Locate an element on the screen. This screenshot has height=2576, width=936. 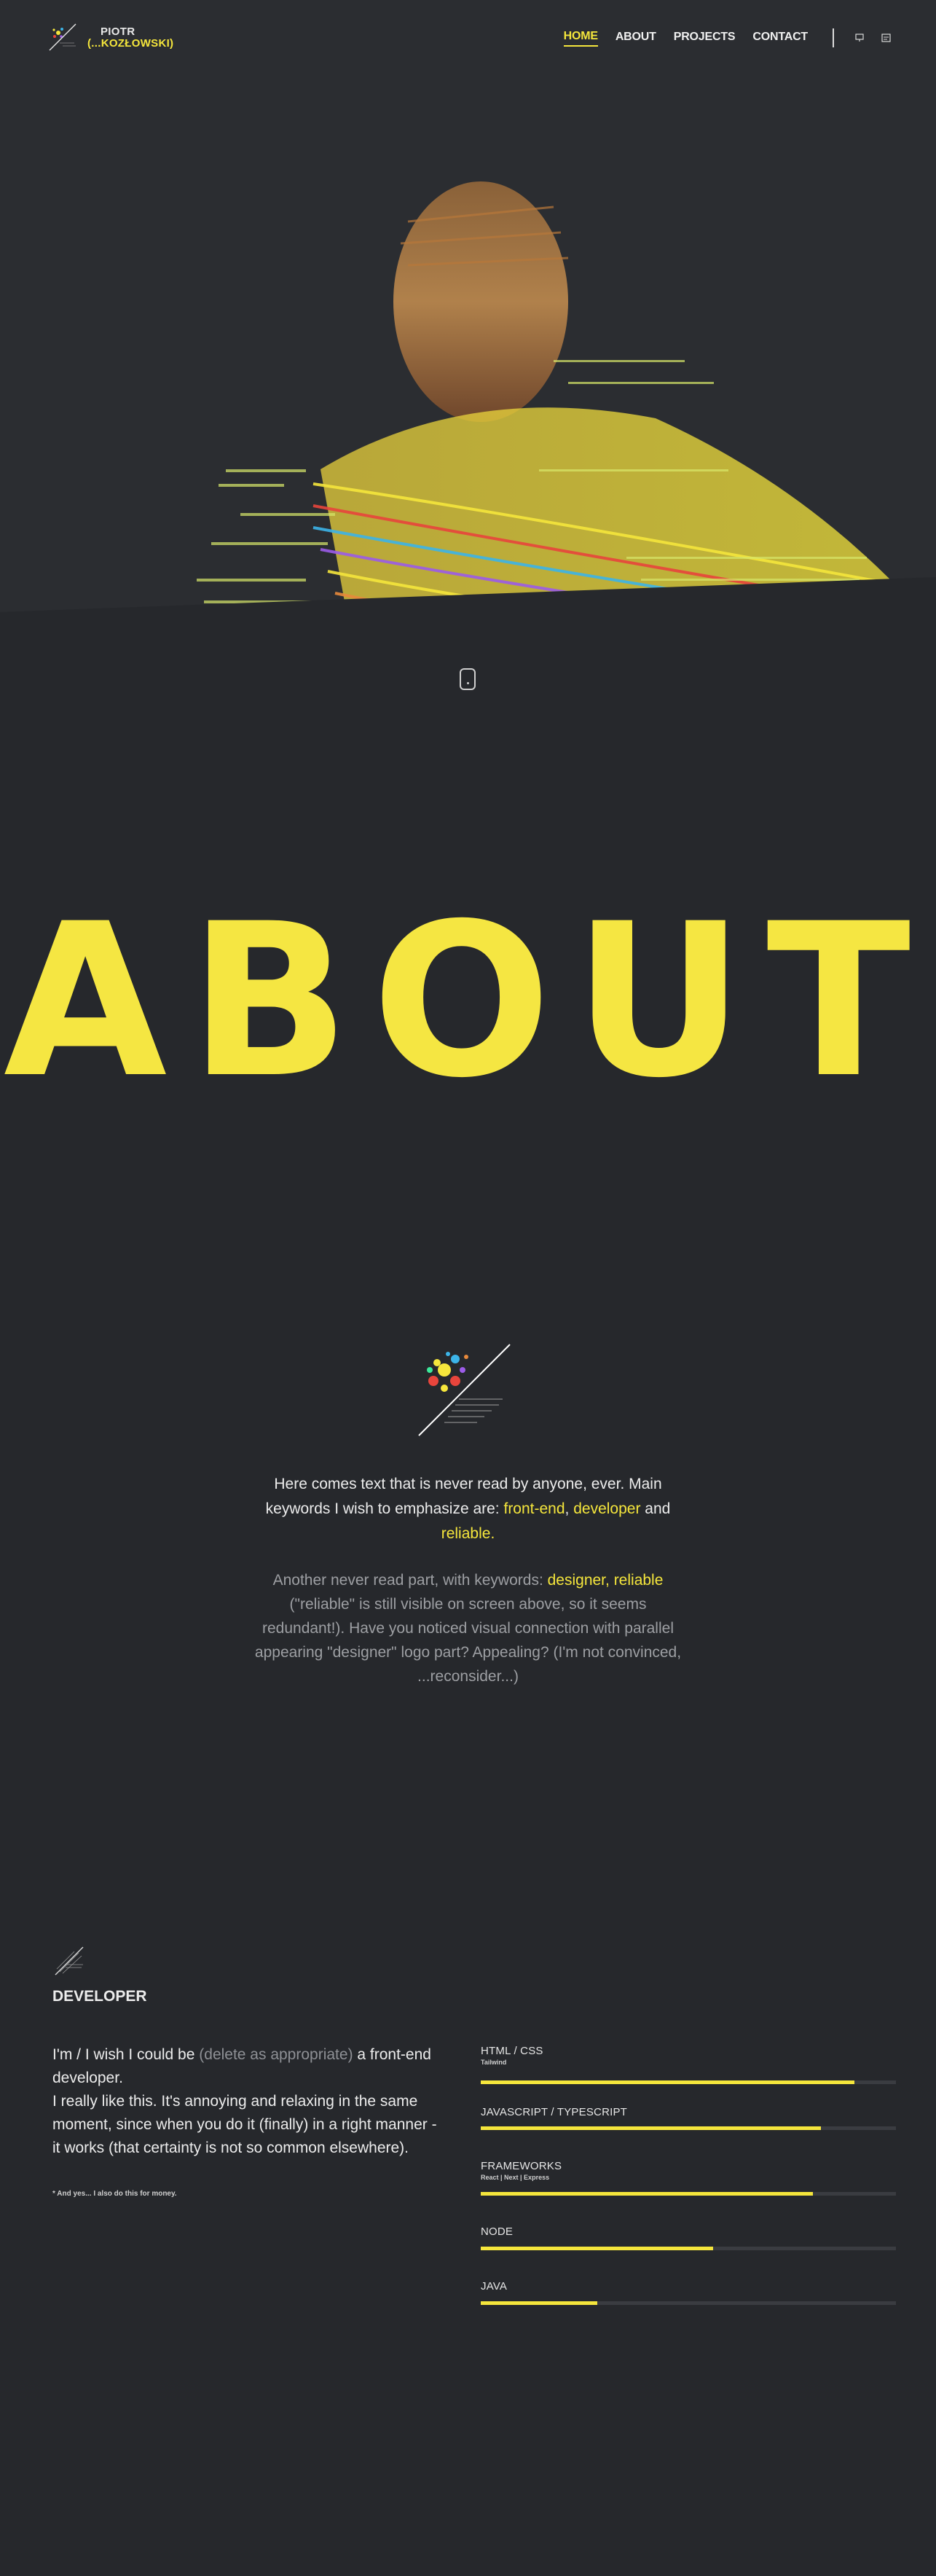
monitor-icon is located at coordinates (859, 38).